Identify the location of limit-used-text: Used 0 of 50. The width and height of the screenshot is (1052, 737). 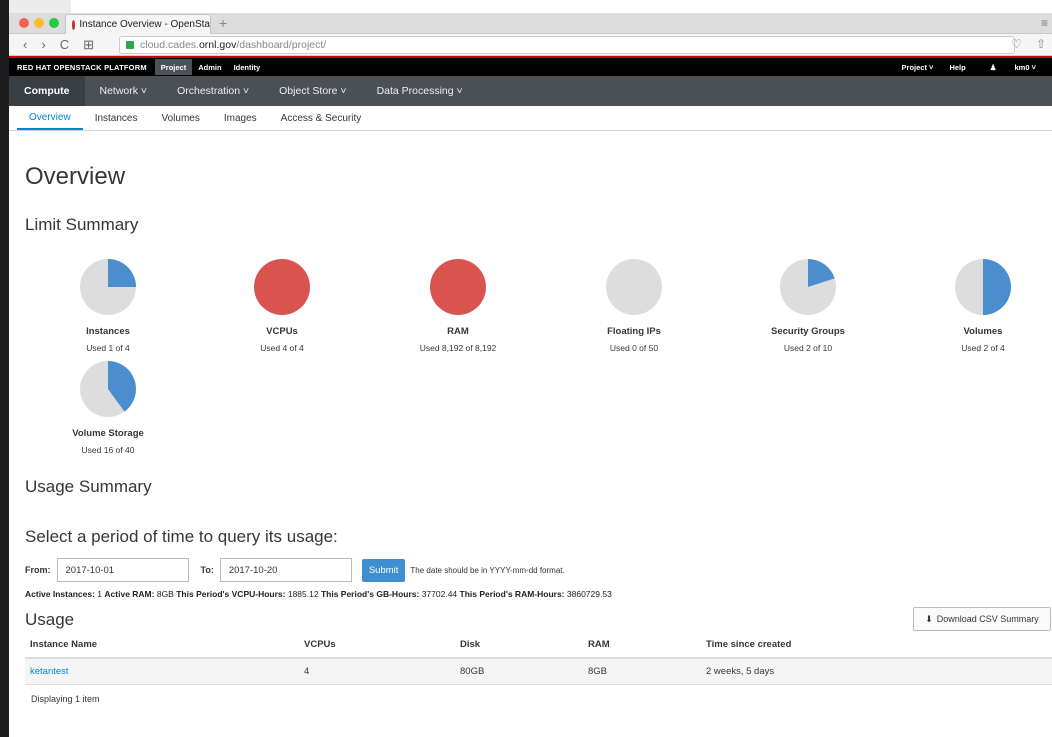
(634, 348).